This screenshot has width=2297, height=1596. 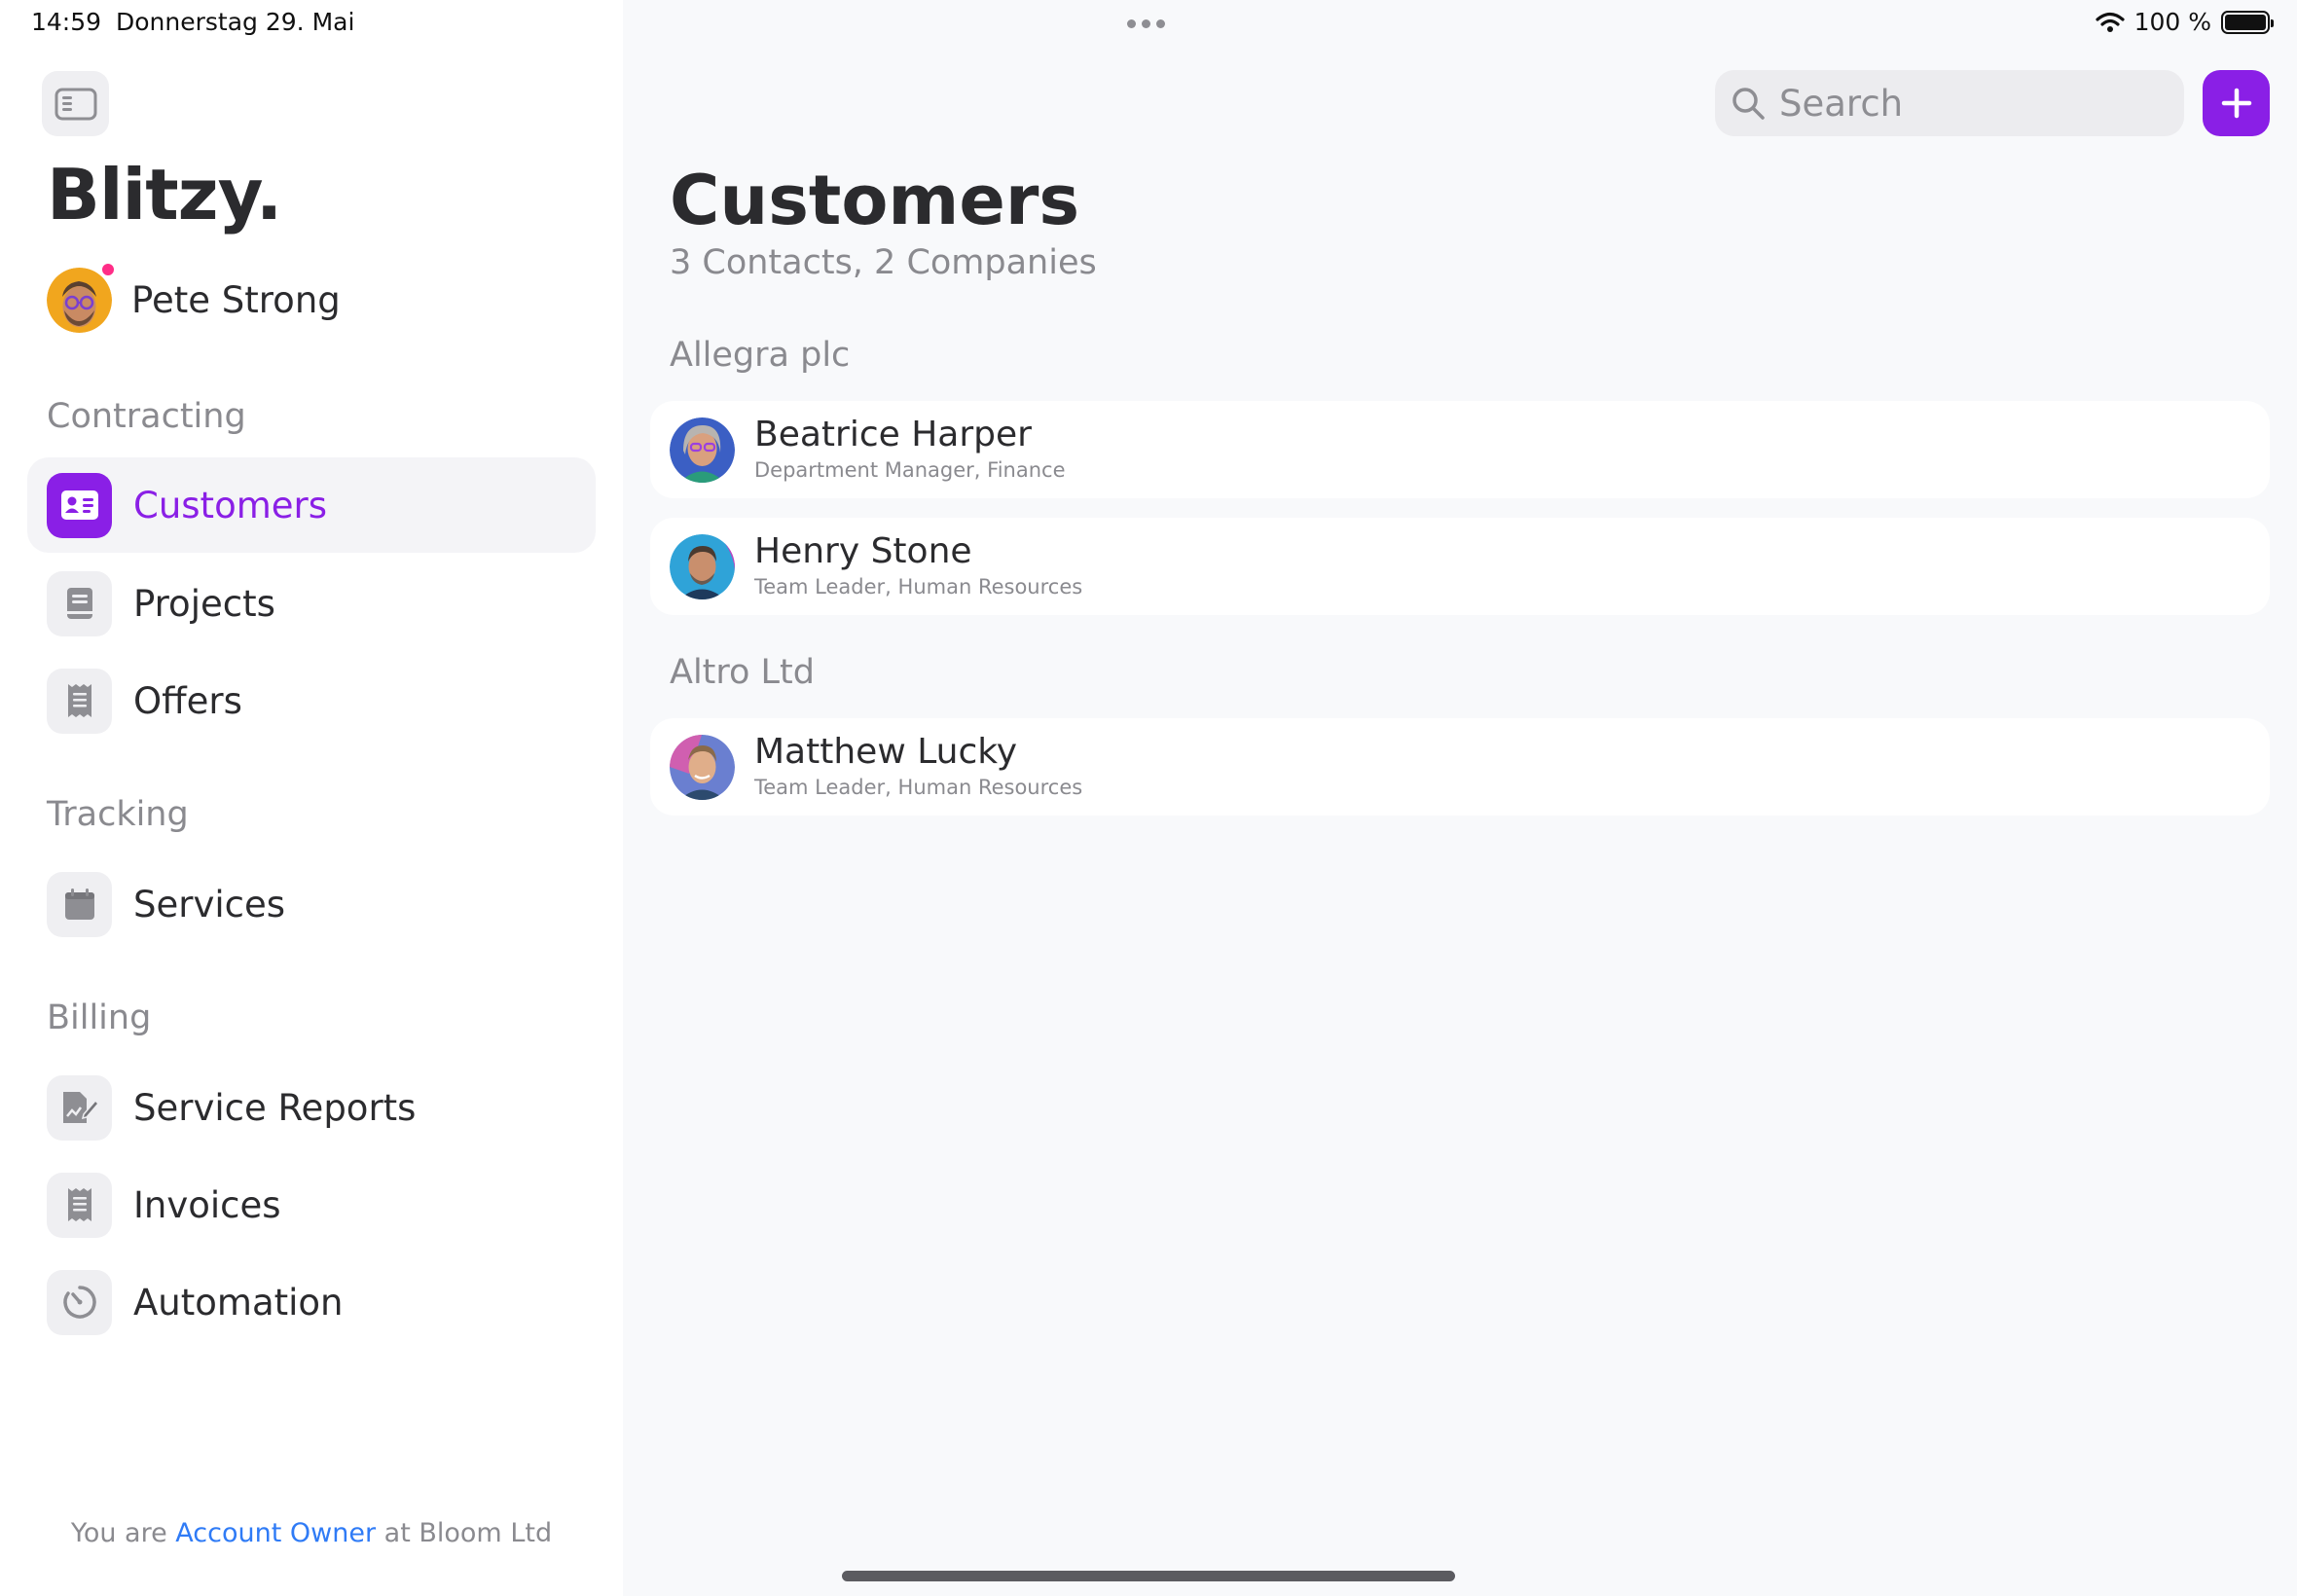 What do you see at coordinates (230, 505) in the screenshot?
I see `sidebar-item-label: Customers` at bounding box center [230, 505].